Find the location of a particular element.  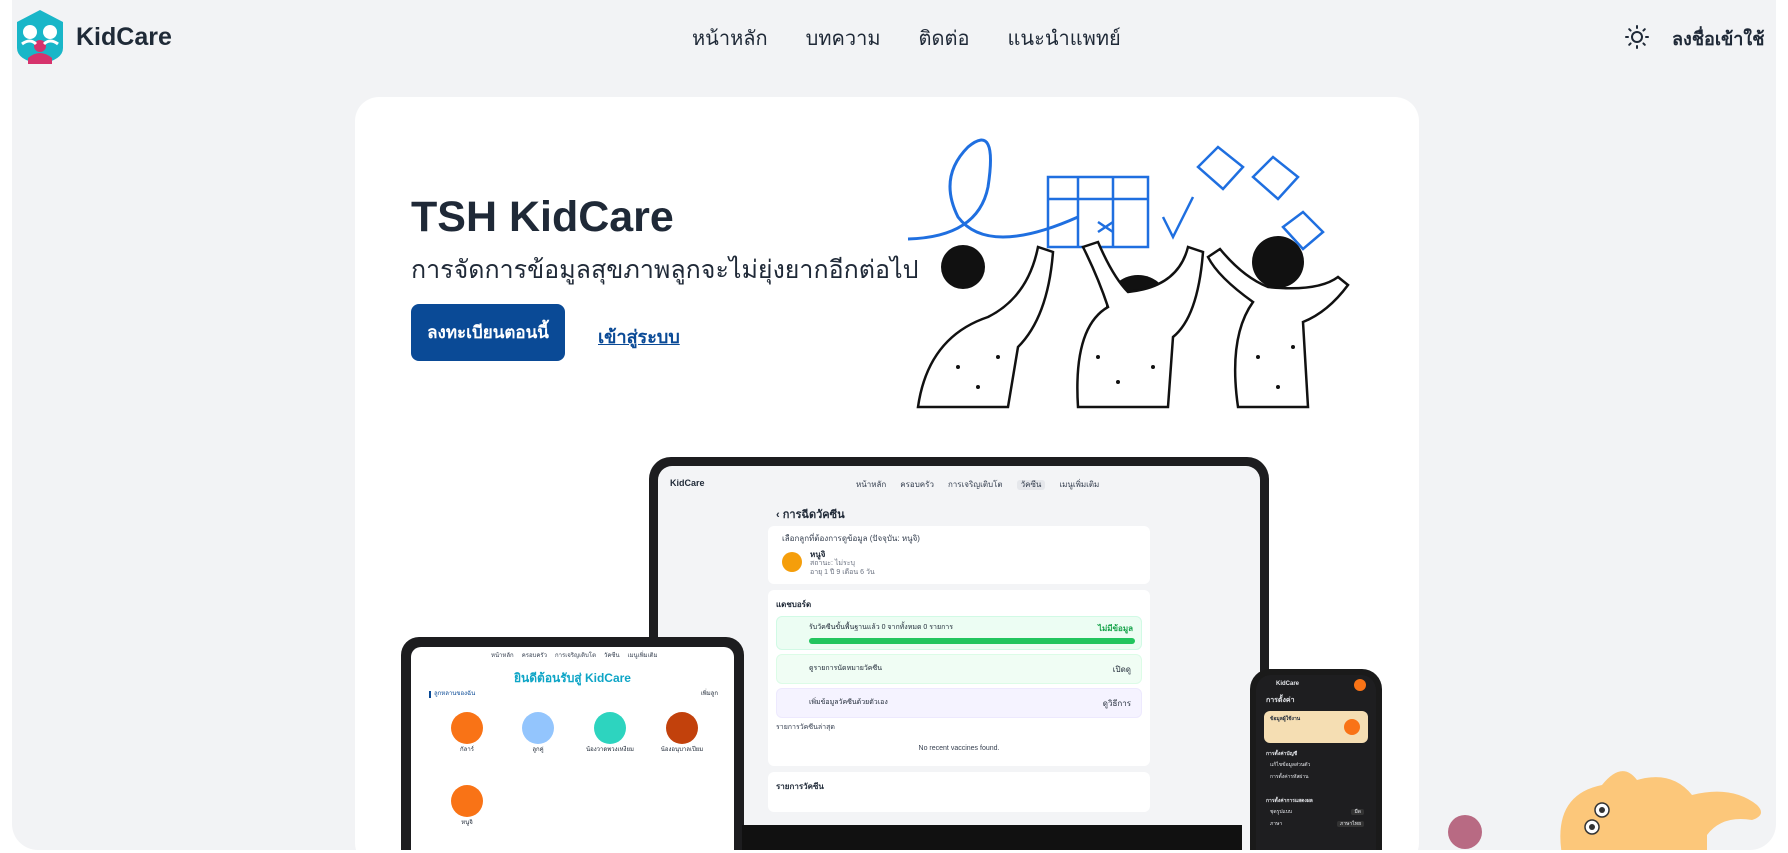

tablet-nav-growth: การเจริญเติบโต is located at coordinates (575, 656).